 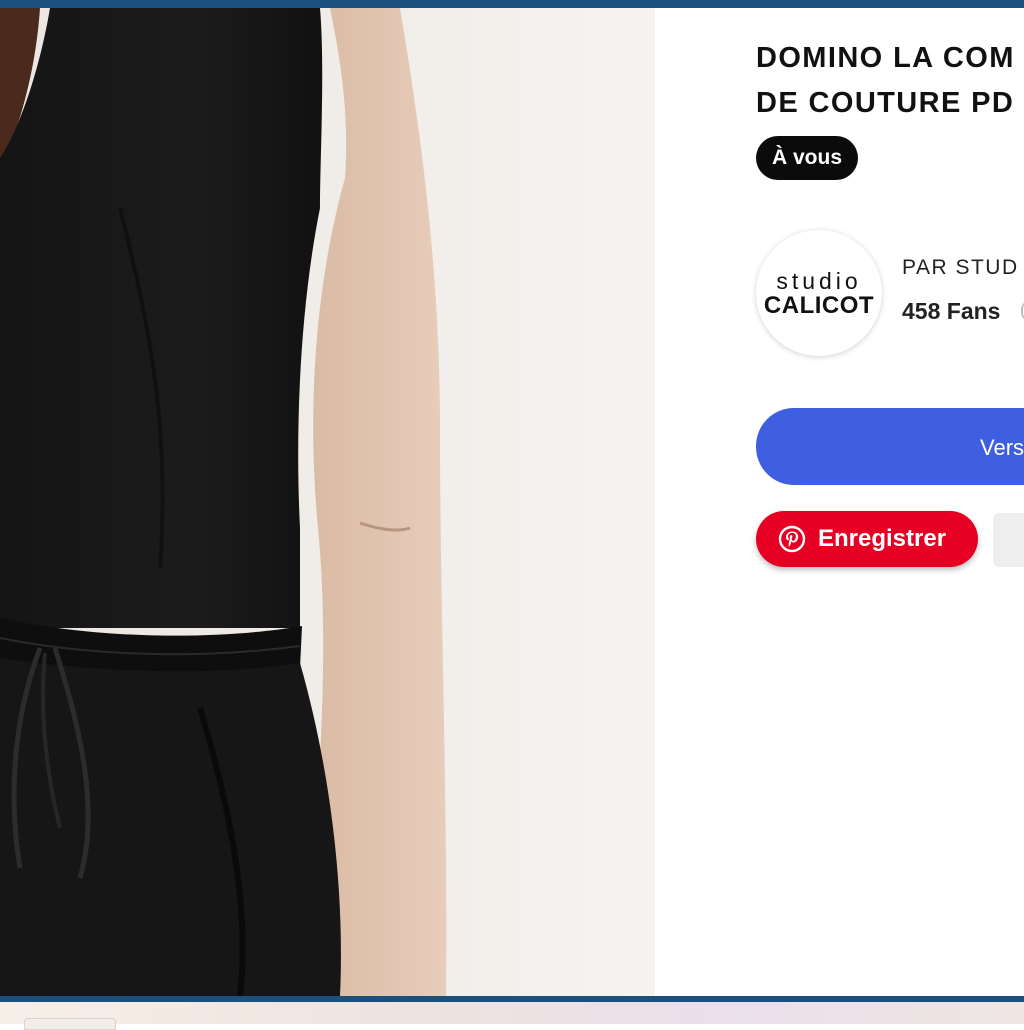 What do you see at coordinates (951, 311) in the screenshot?
I see `fans-count: 458 Fans` at bounding box center [951, 311].